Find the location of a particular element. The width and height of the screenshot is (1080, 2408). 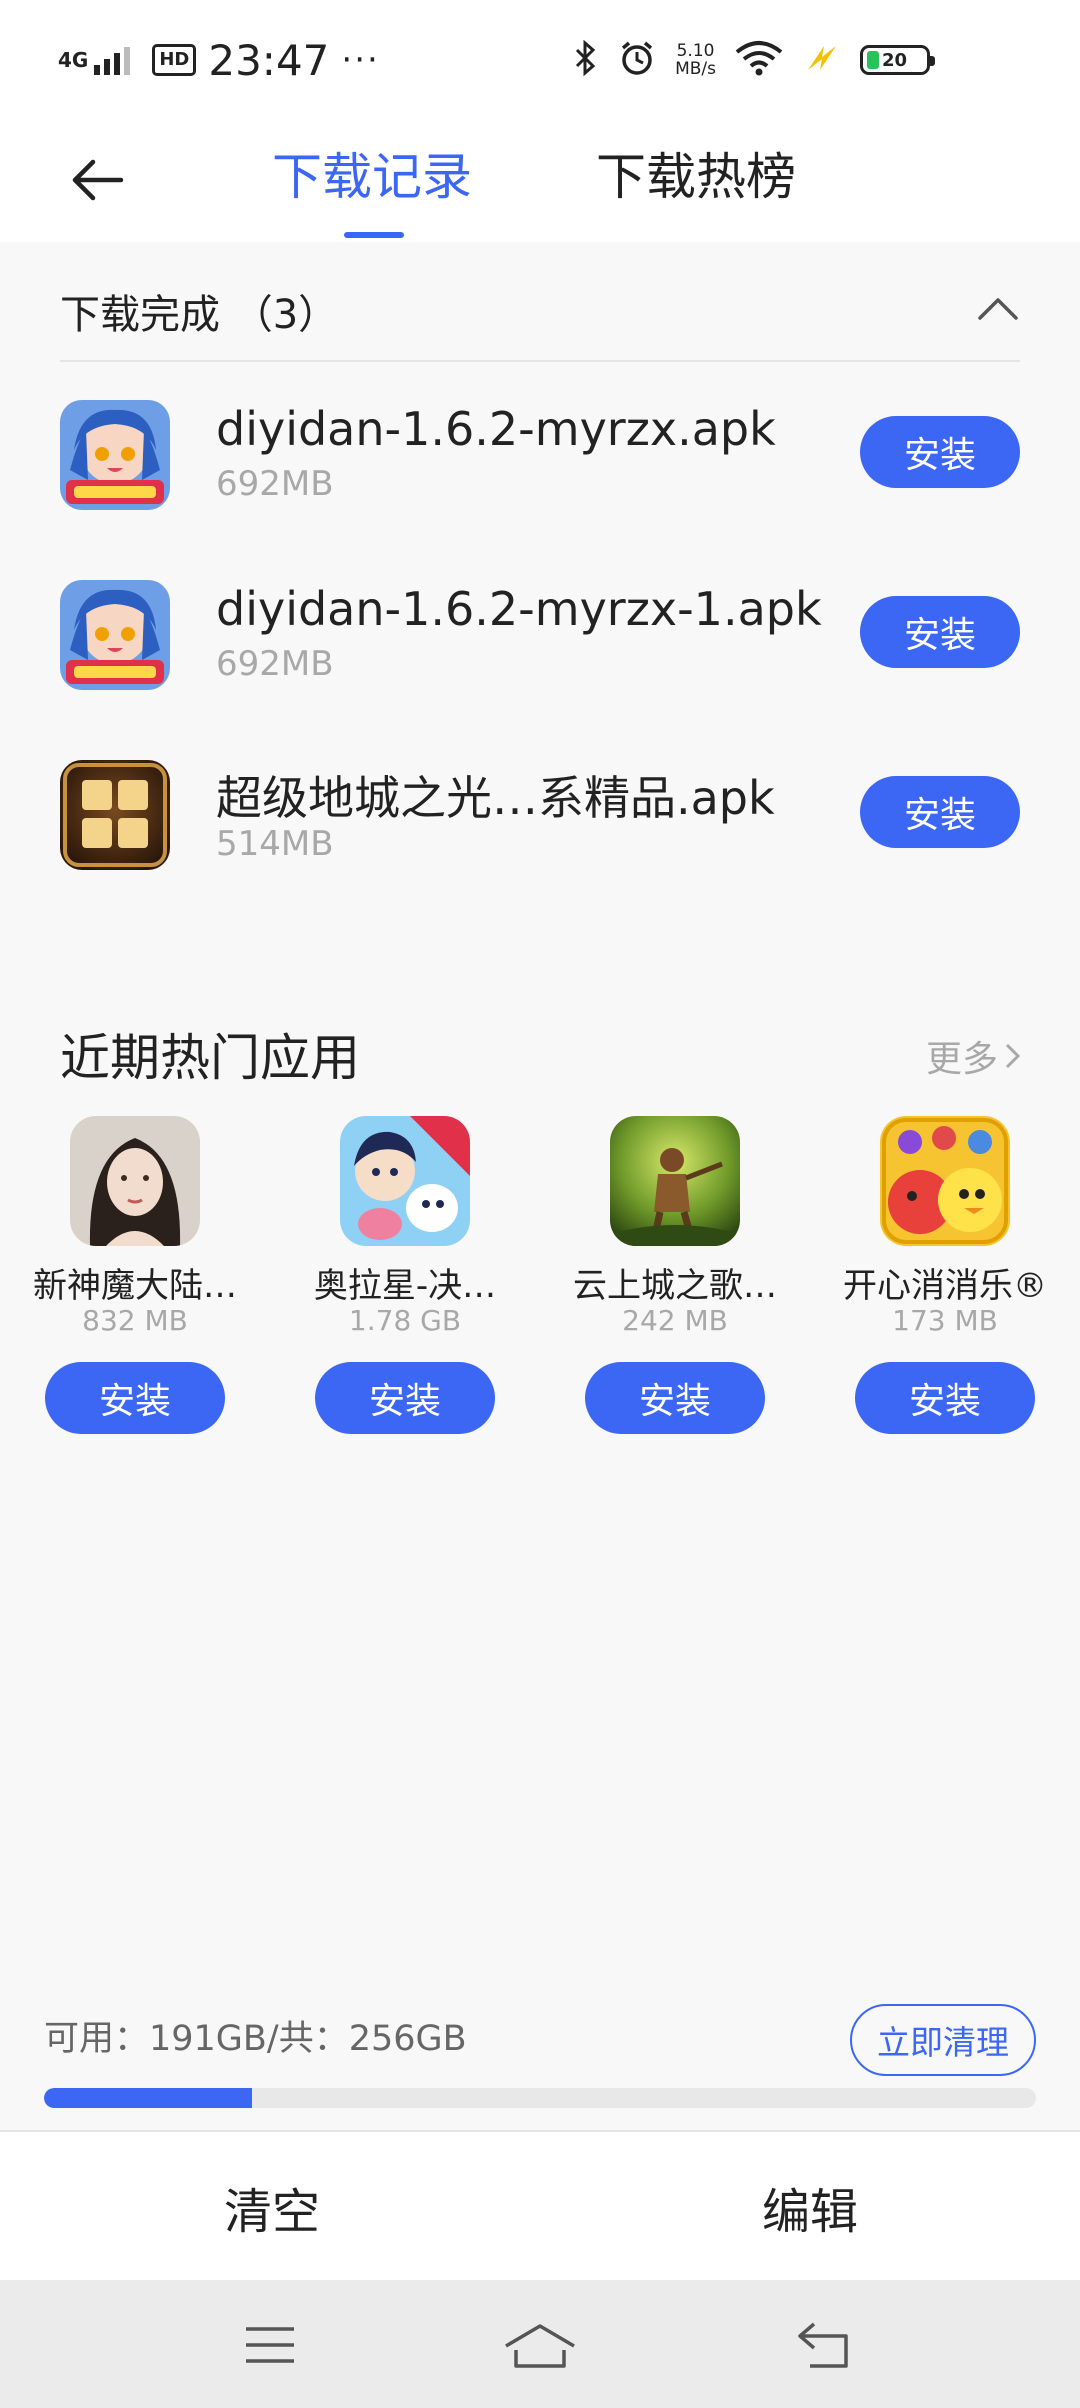

storage-info: 可用：191GB/共：256GB is located at coordinates (255, 2039).